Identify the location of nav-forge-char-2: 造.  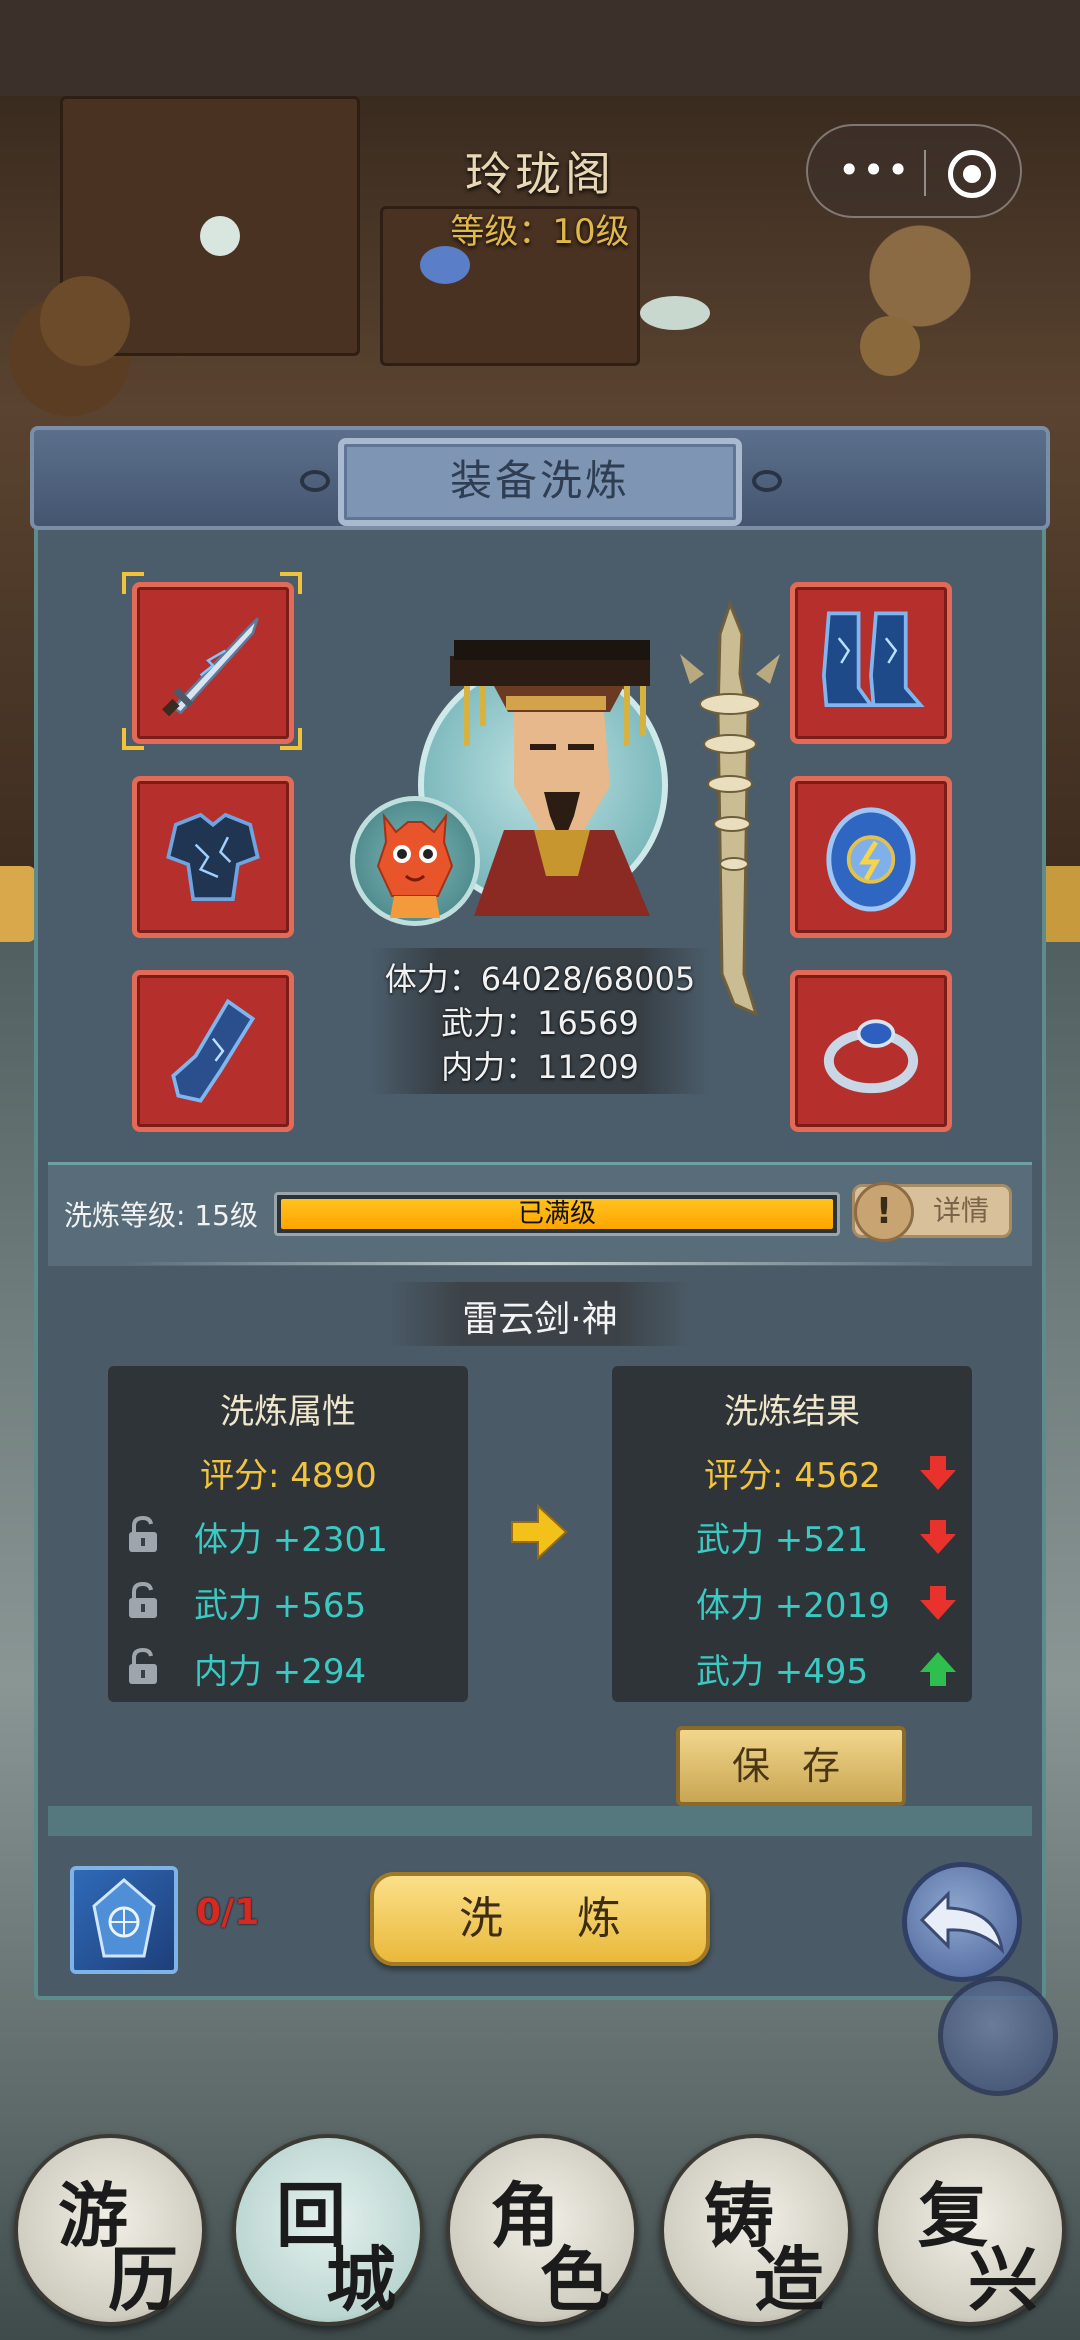
(789, 2279).